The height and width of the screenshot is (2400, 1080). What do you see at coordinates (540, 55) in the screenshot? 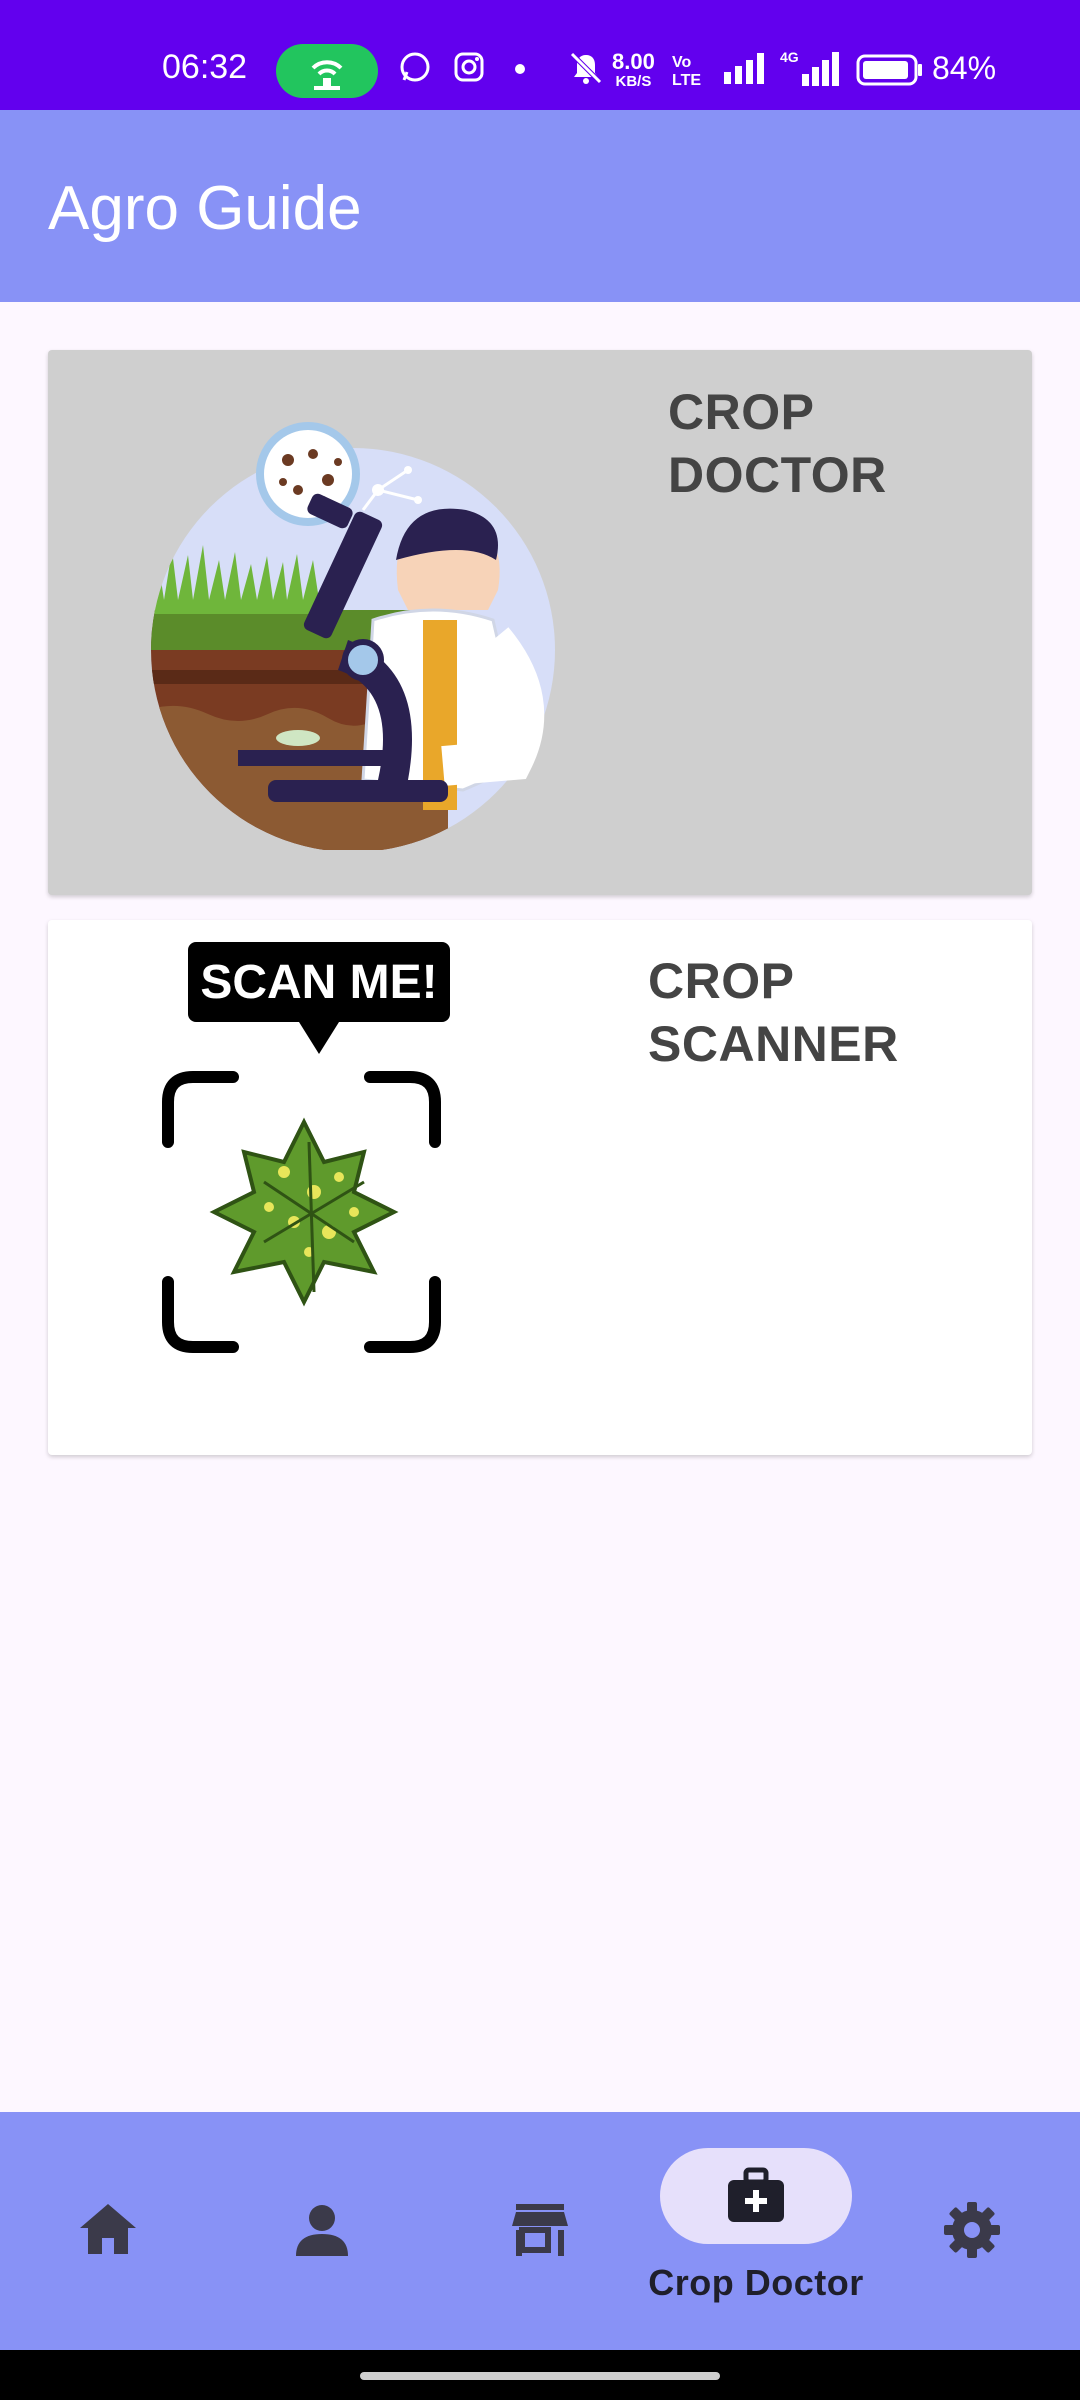
I see `status-bar: 06:32 8.00 KB/S Vo LTE 4G 84%` at bounding box center [540, 55].